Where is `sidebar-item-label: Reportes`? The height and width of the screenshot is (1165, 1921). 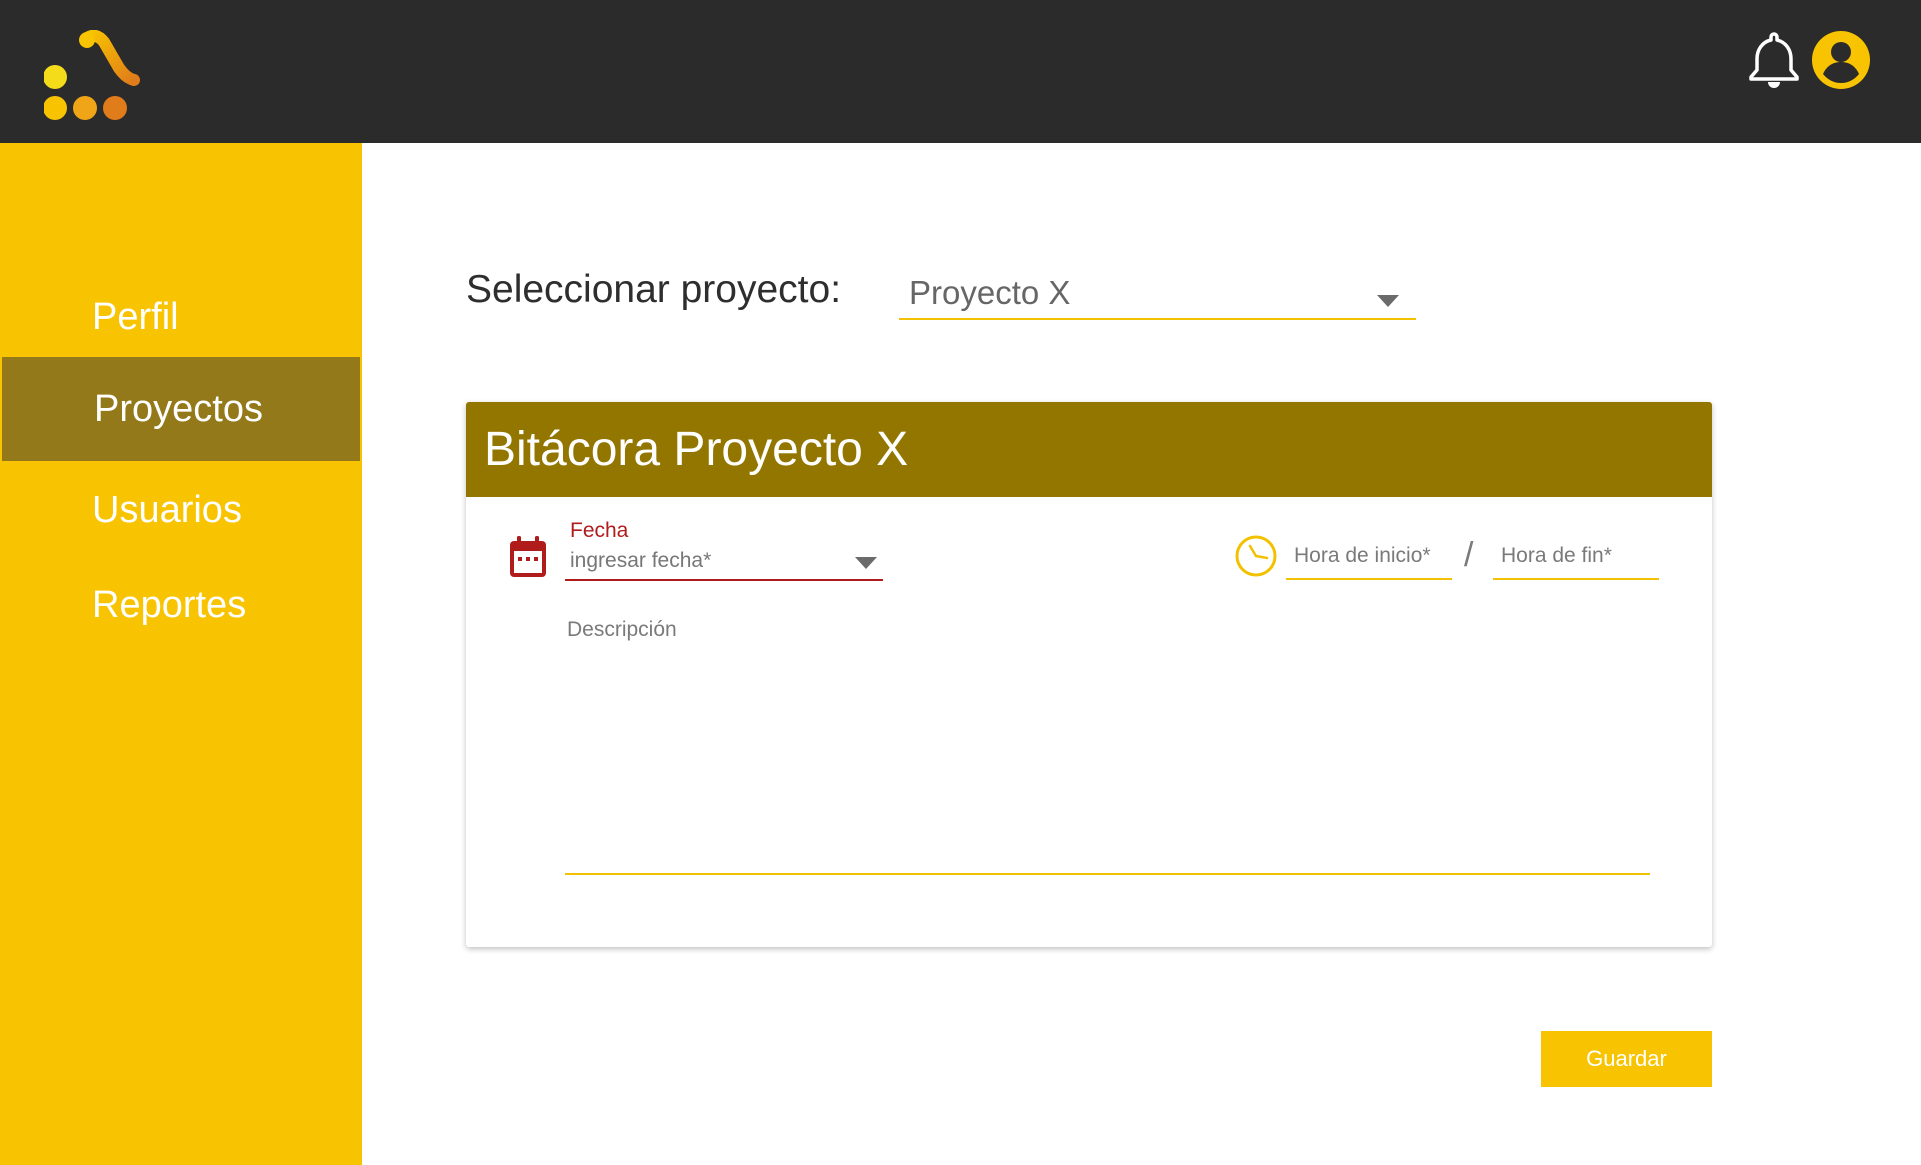 sidebar-item-label: Reportes is located at coordinates (169, 604).